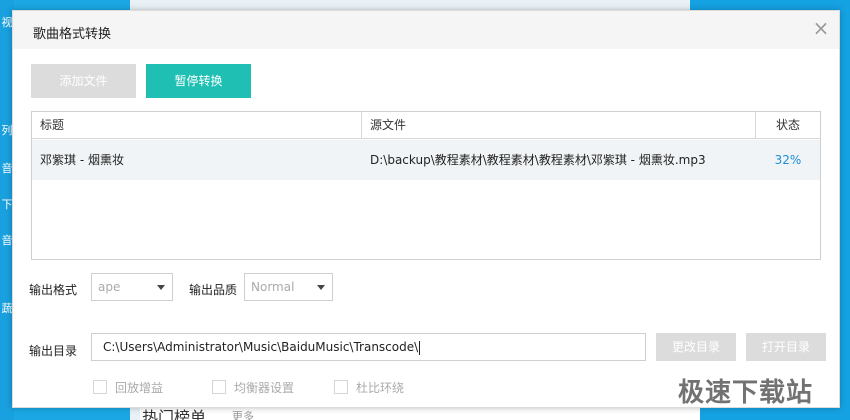 The width and height of the screenshot is (850, 420). I want to click on row-title: 邓紫琪 - 烟熏妆, so click(82, 160).